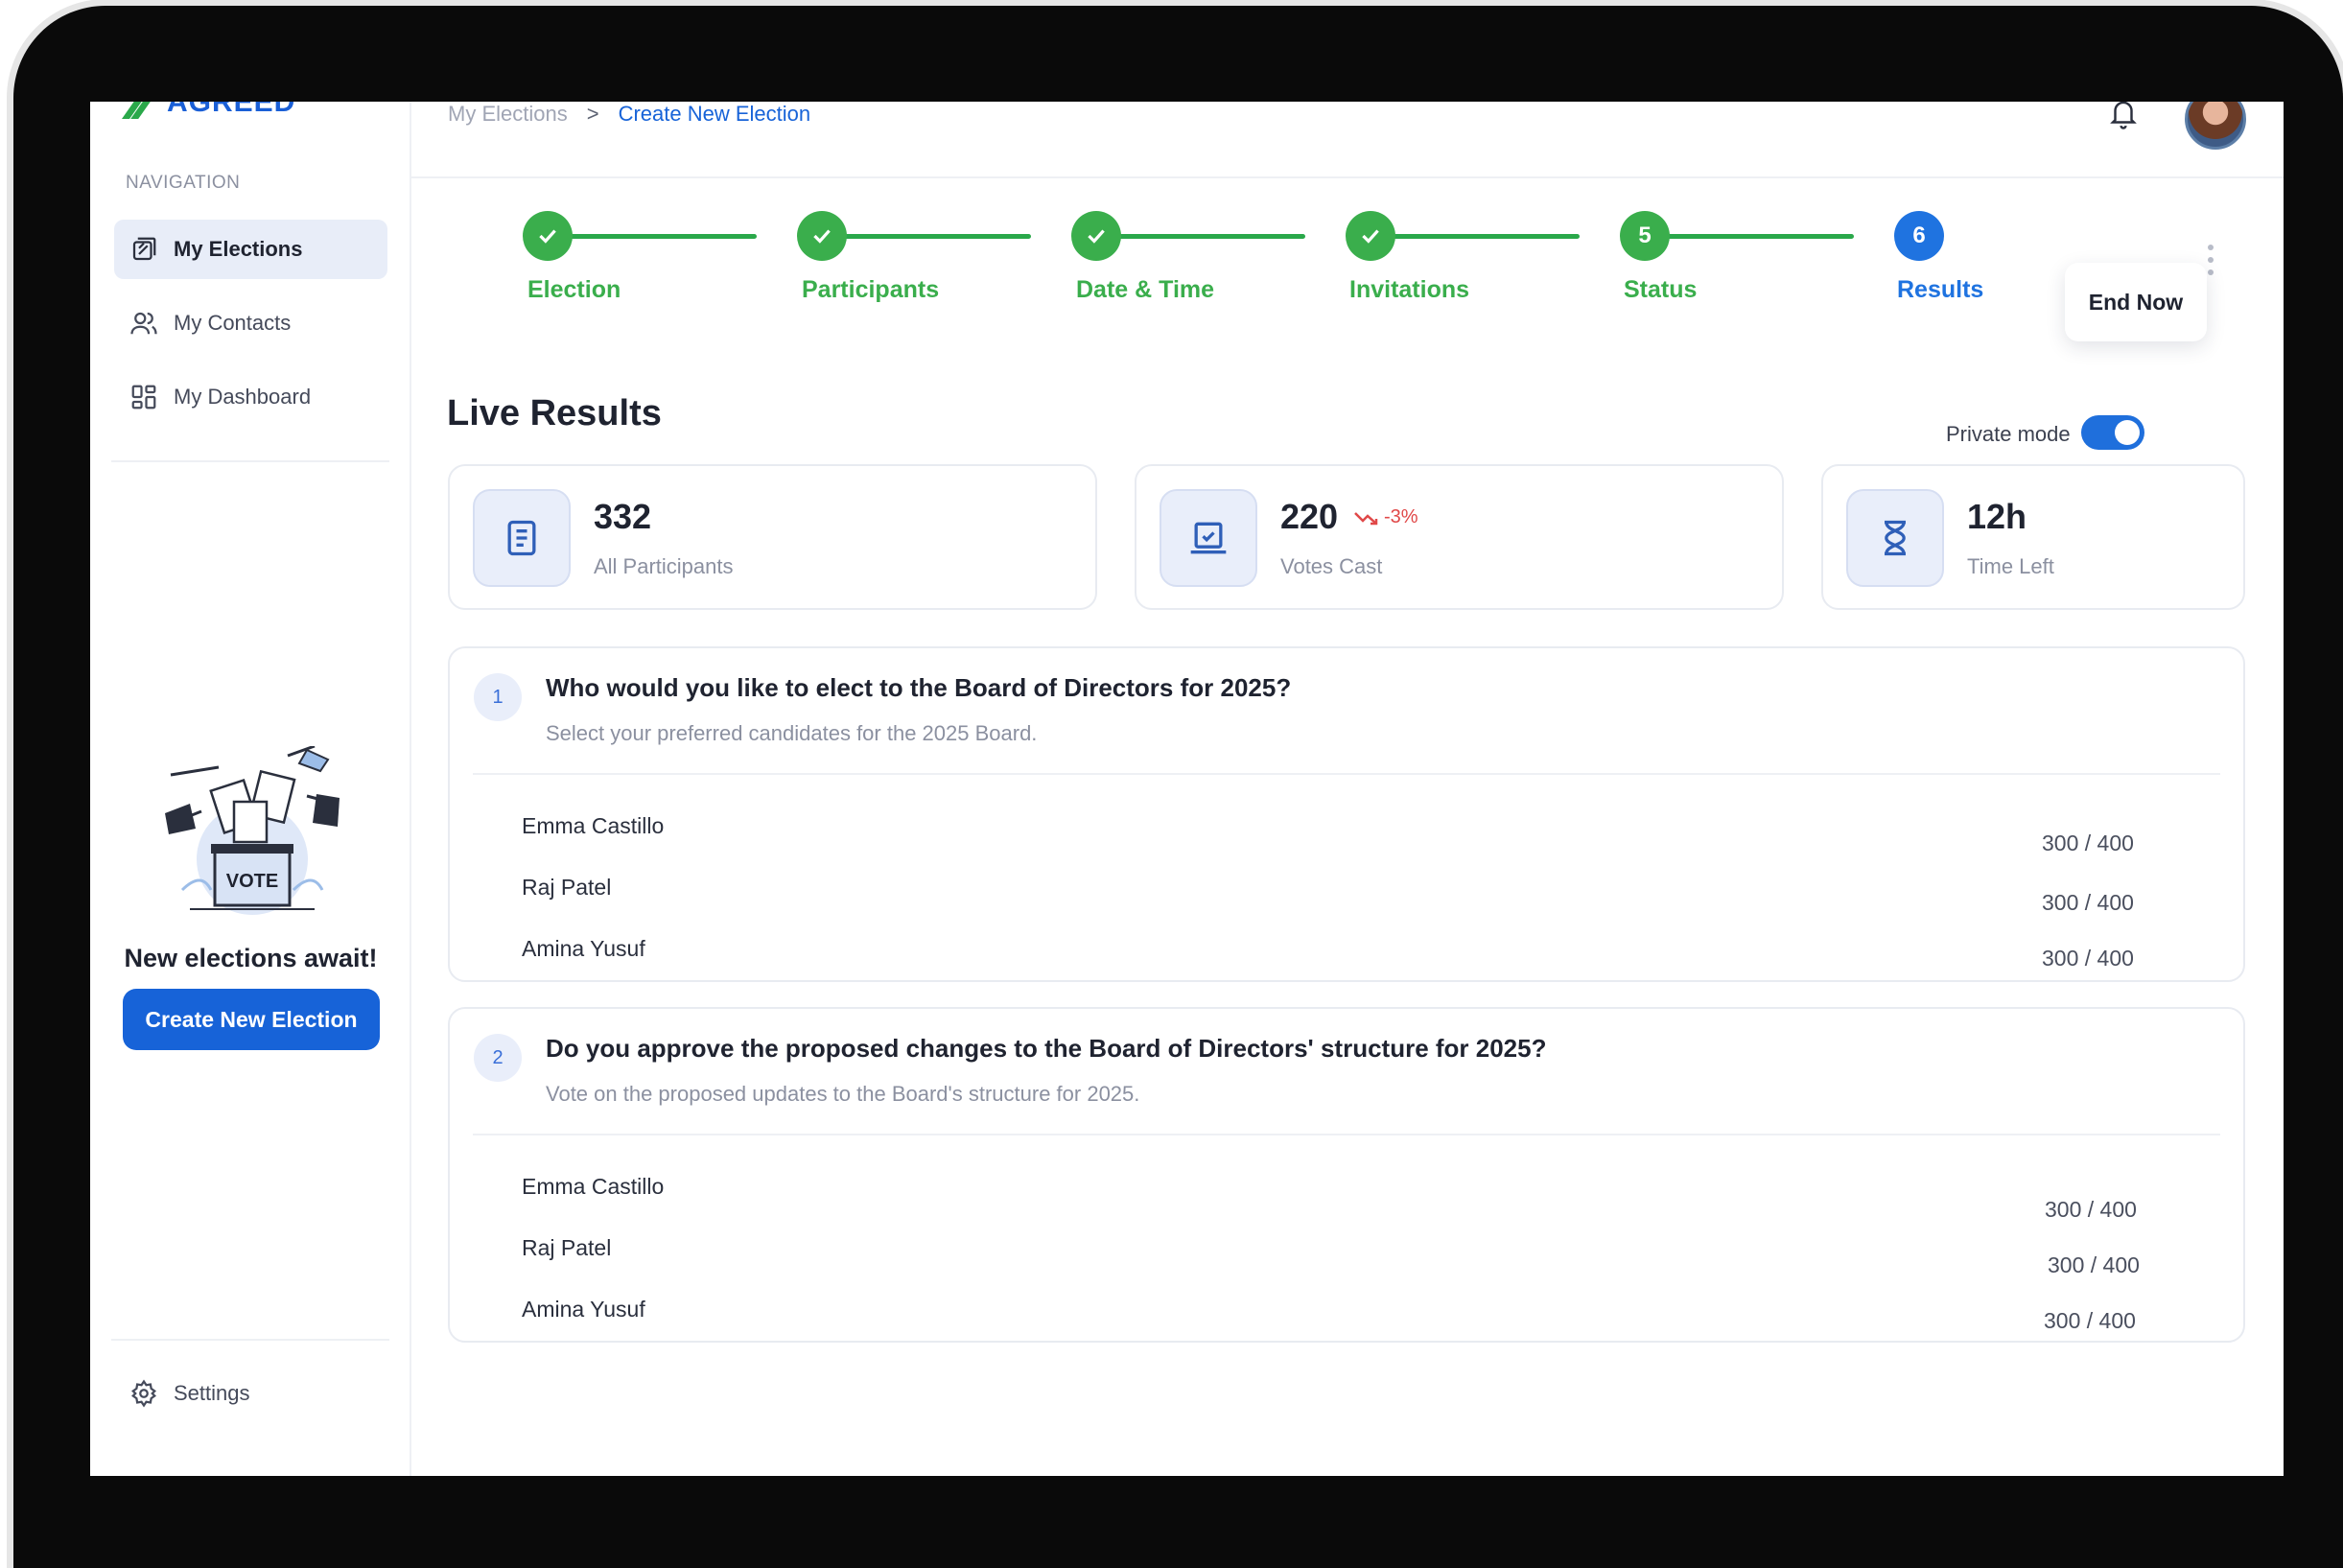 The image size is (2343, 1568). What do you see at coordinates (2215, 126) in the screenshot?
I see `avatar` at bounding box center [2215, 126].